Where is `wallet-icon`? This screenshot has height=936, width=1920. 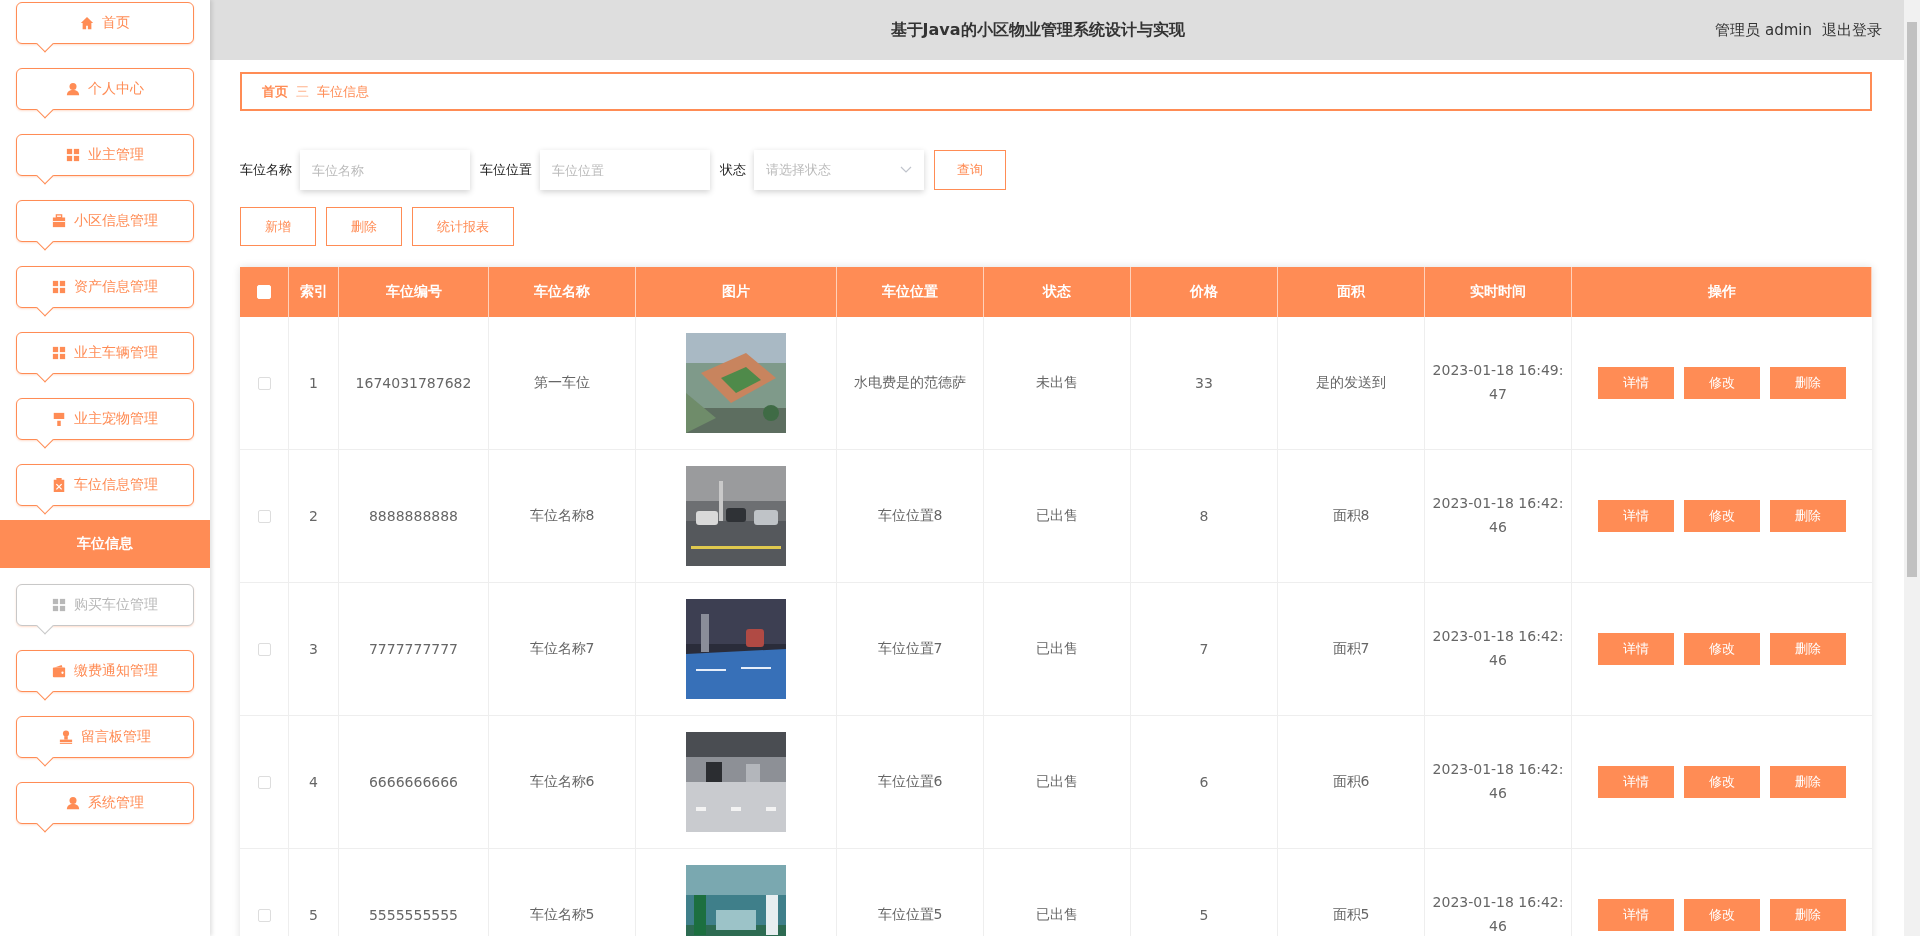
wallet-icon is located at coordinates (59, 671).